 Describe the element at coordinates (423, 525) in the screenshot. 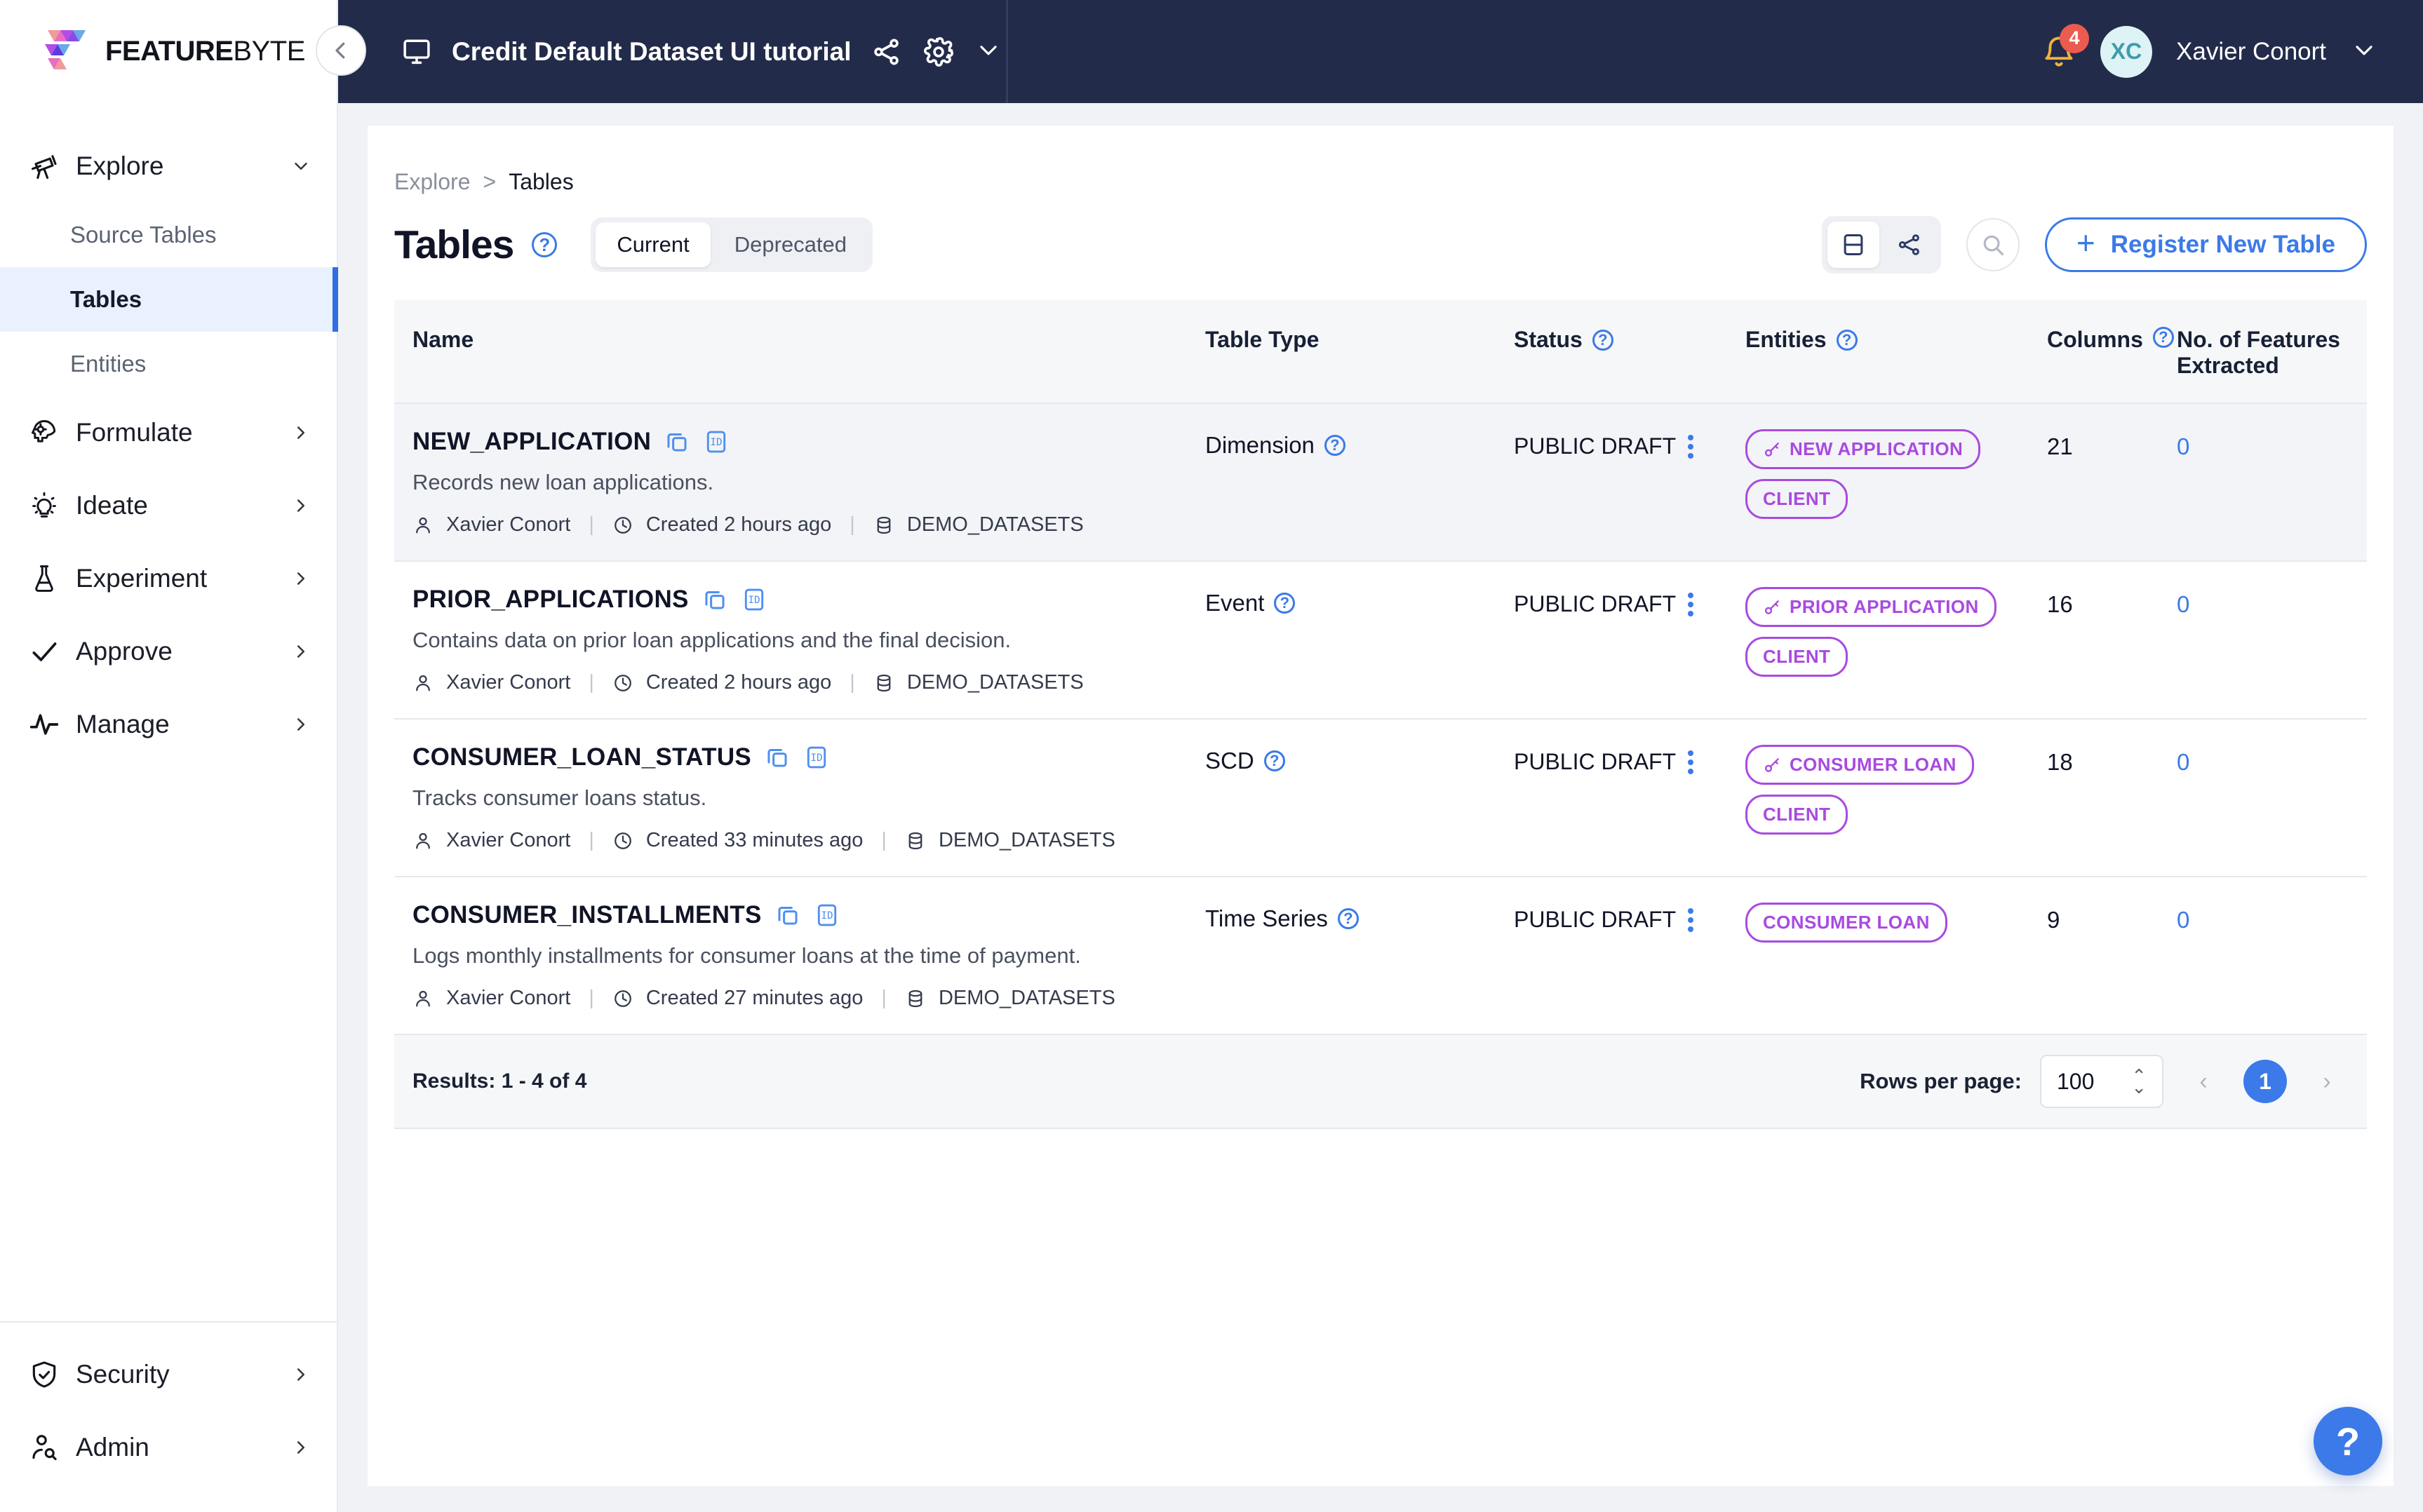

I see `user-icon` at that location.